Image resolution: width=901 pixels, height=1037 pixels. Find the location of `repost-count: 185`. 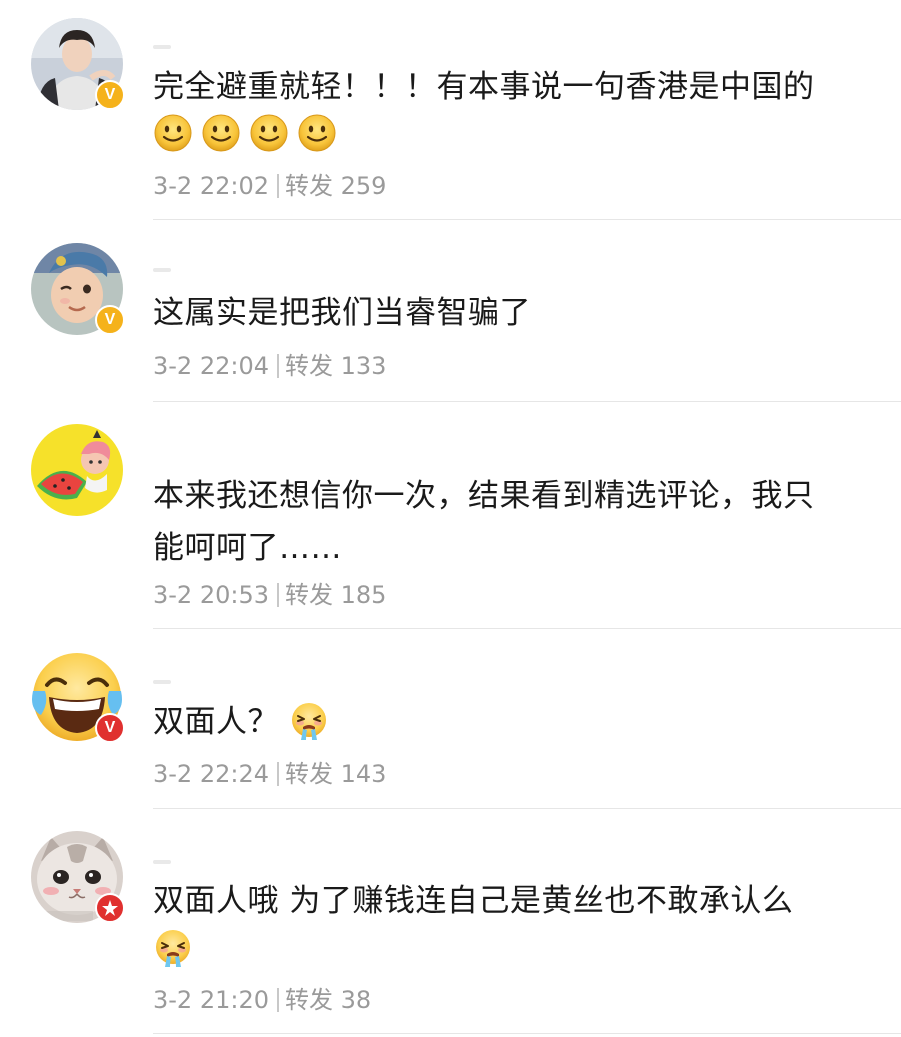

repost-count: 185 is located at coordinates (363, 595).